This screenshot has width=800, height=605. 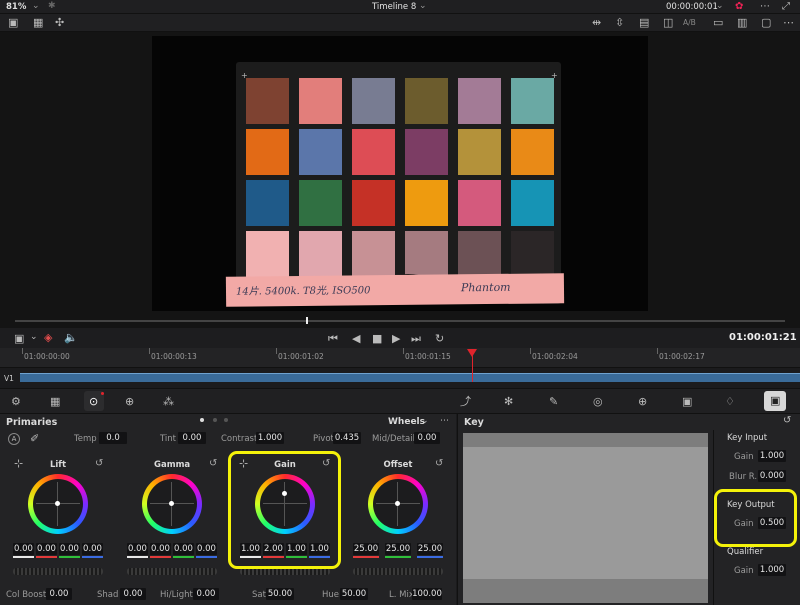 I want to click on gamma-reset-icon: ↺, so click(x=213, y=463).